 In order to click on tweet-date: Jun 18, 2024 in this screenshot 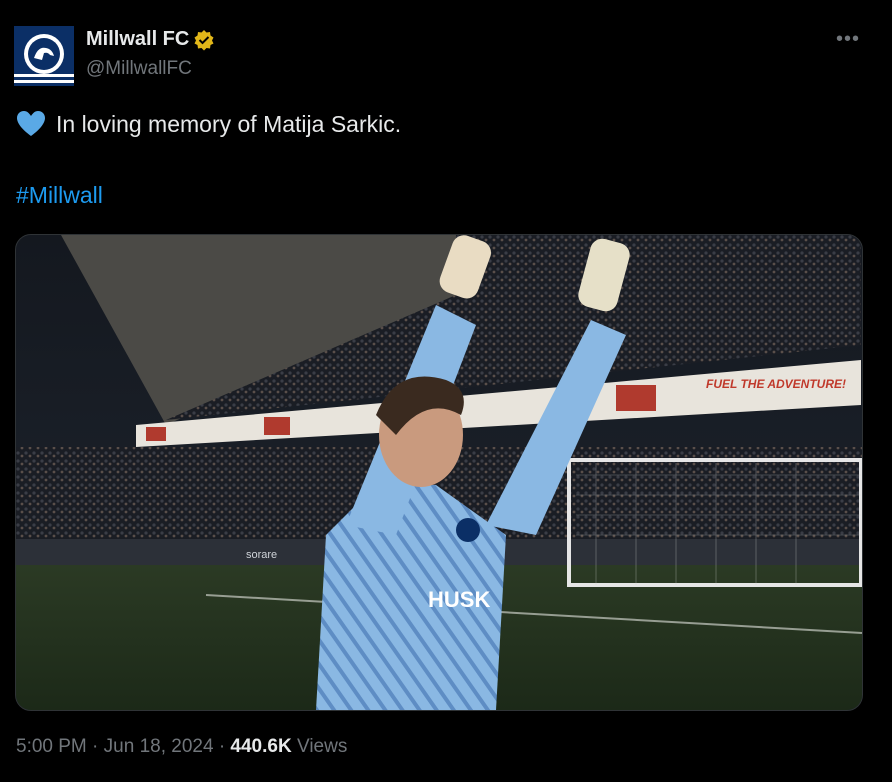, I will do `click(159, 746)`.